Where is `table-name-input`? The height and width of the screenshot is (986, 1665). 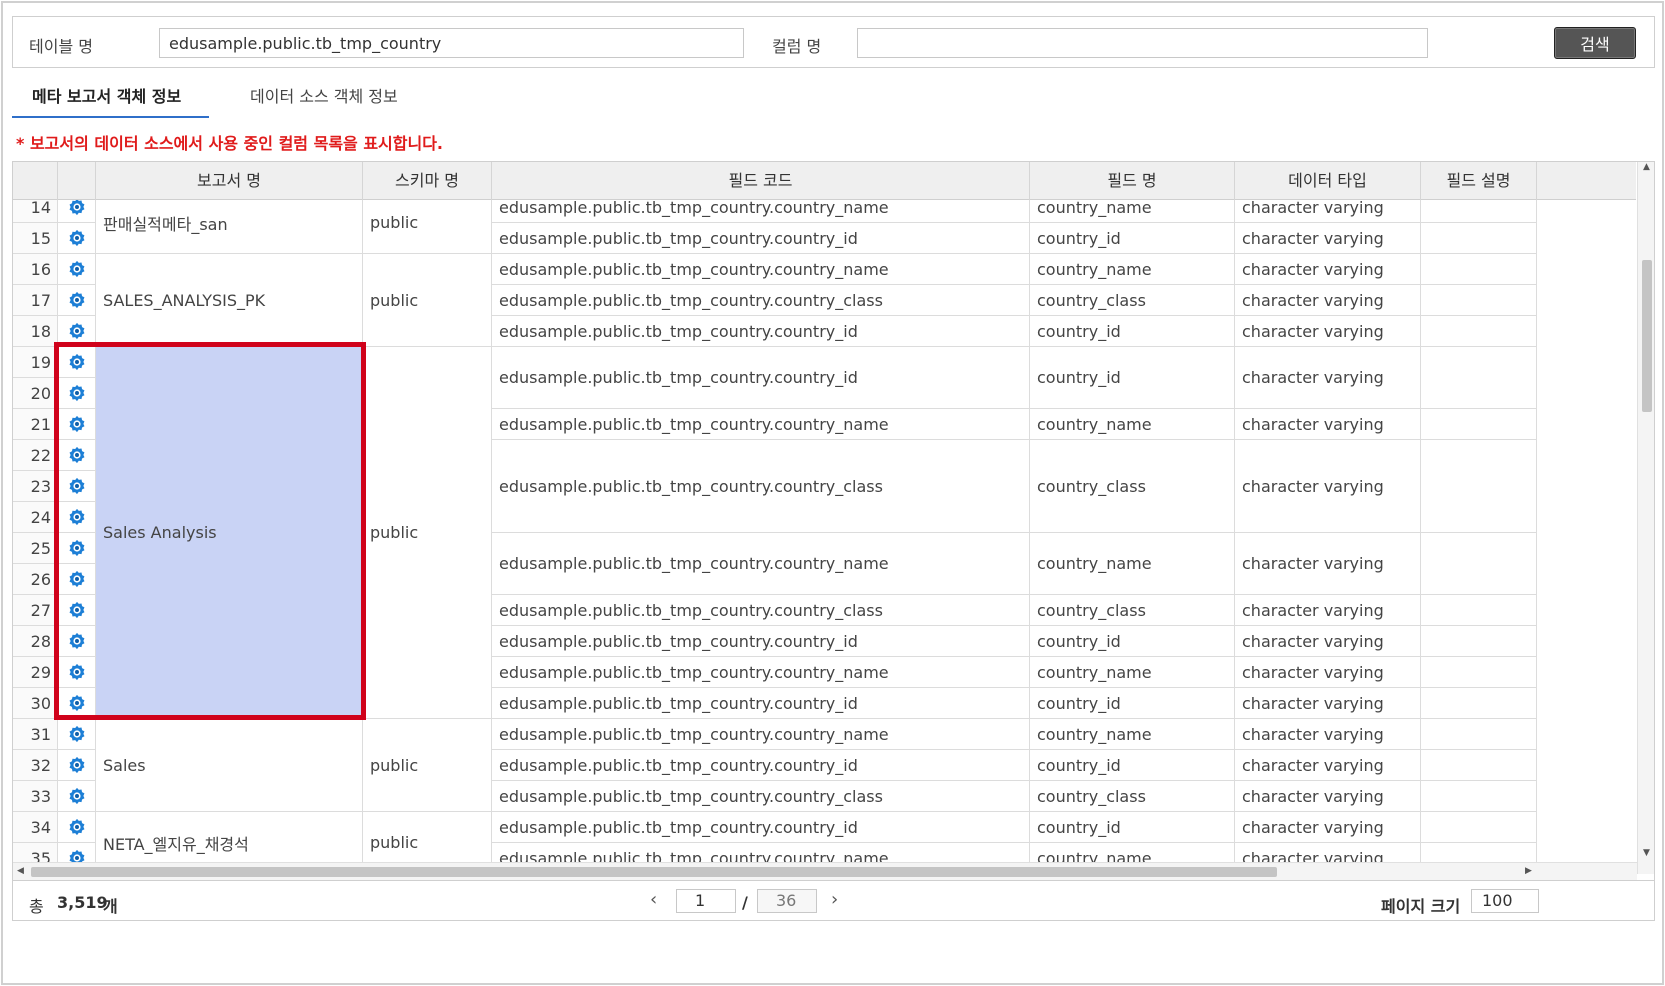 table-name-input is located at coordinates (451, 43).